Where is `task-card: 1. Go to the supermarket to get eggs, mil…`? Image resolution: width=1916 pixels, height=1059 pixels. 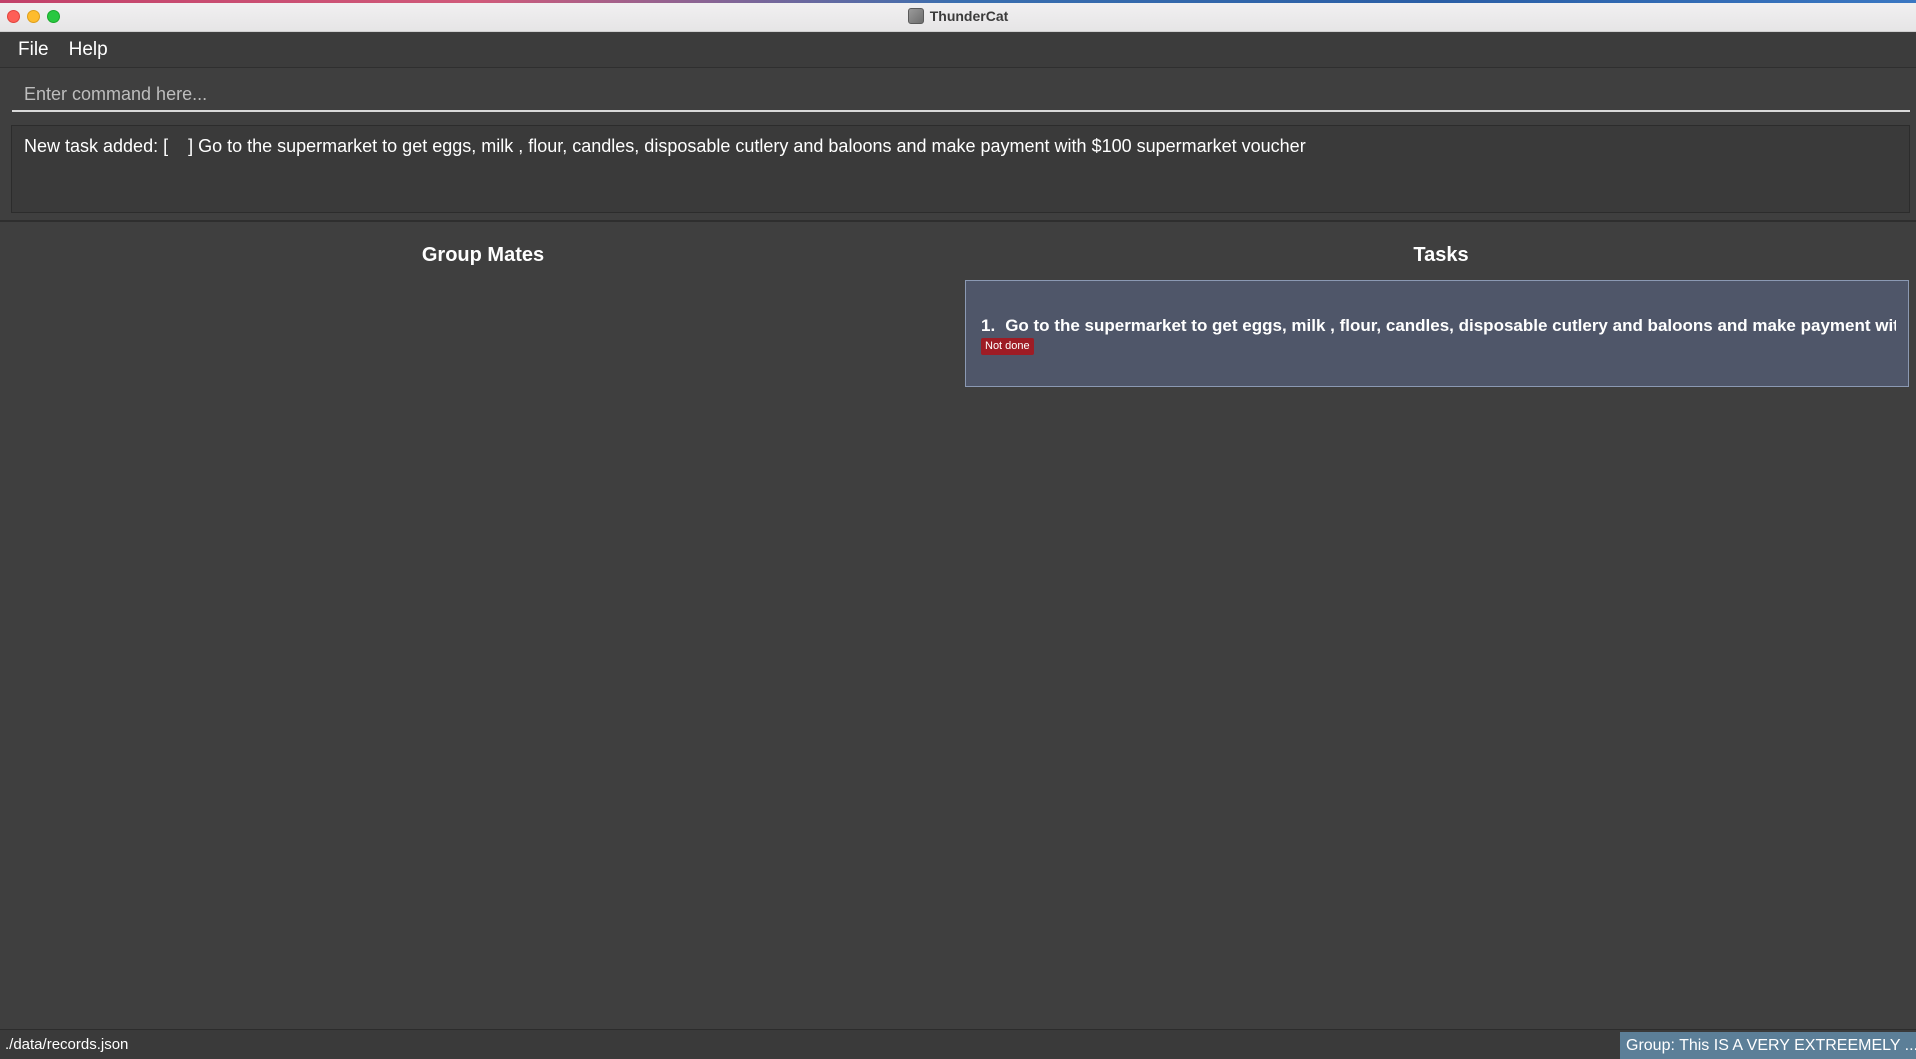
task-card: 1. Go to the supermarket to get eggs, mil… is located at coordinates (1437, 333).